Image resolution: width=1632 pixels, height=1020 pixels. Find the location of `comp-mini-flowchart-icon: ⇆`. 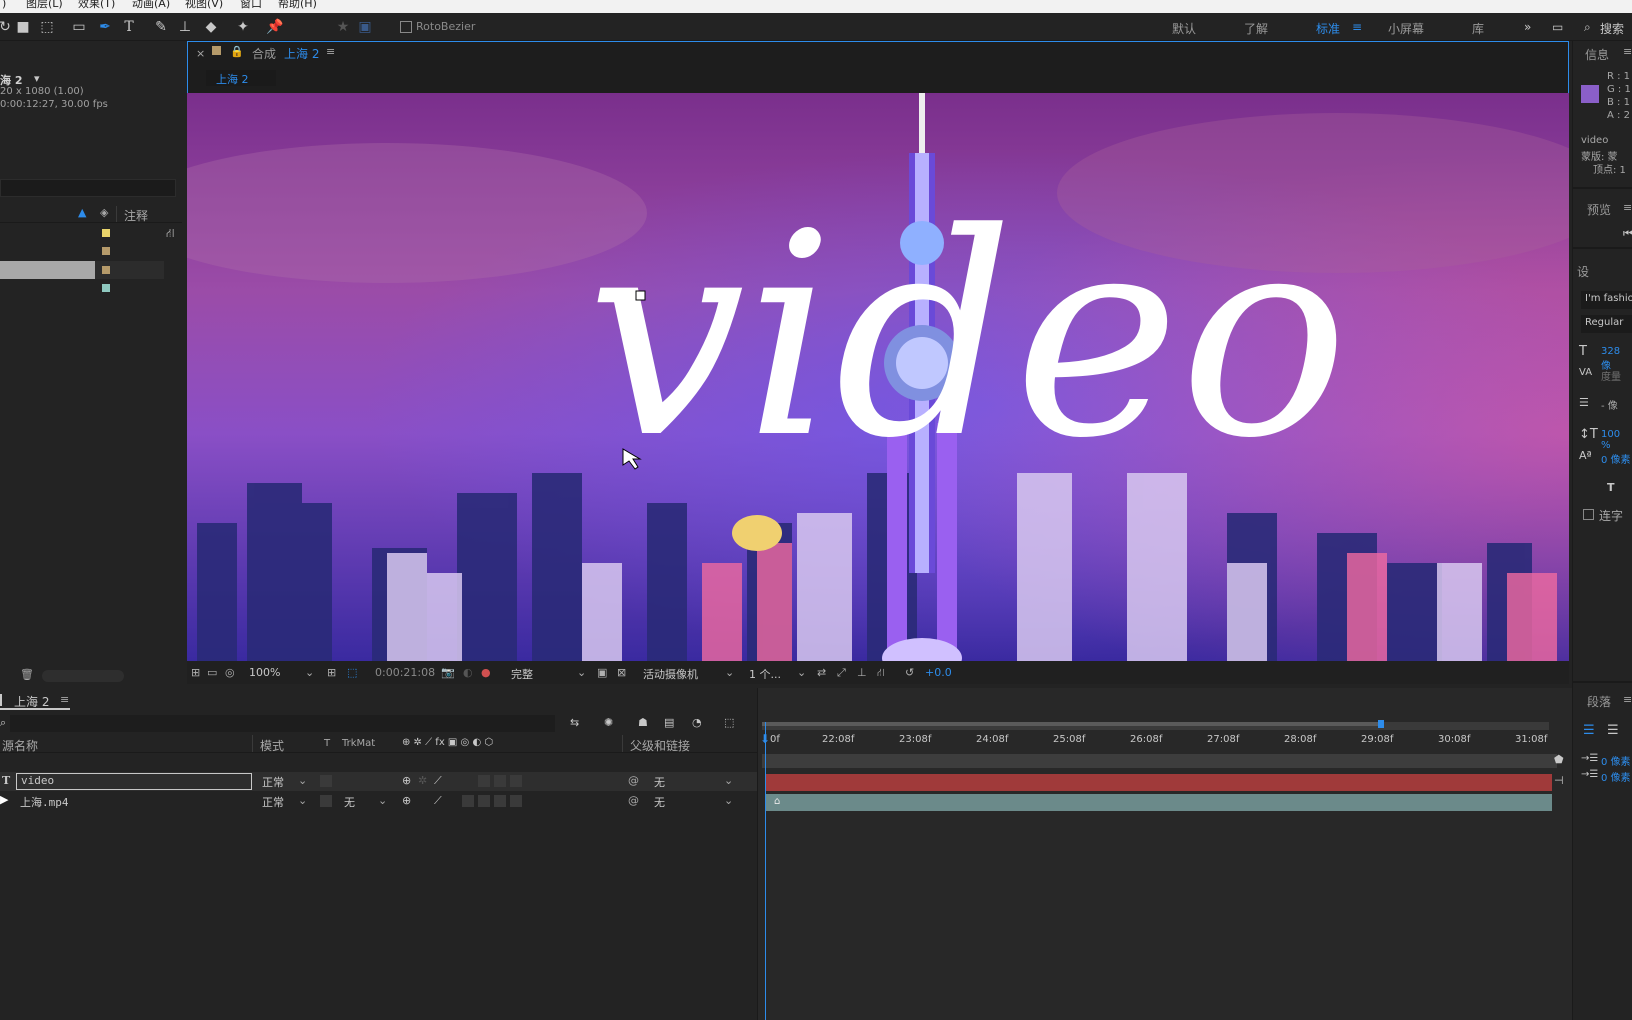

comp-mini-flowchart-icon: ⇆ is located at coordinates (574, 722).